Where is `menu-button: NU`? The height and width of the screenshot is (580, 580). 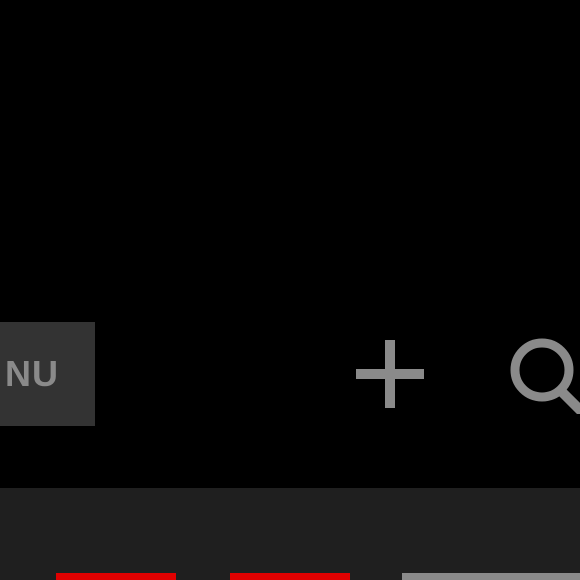 menu-button: NU is located at coordinates (47, 374).